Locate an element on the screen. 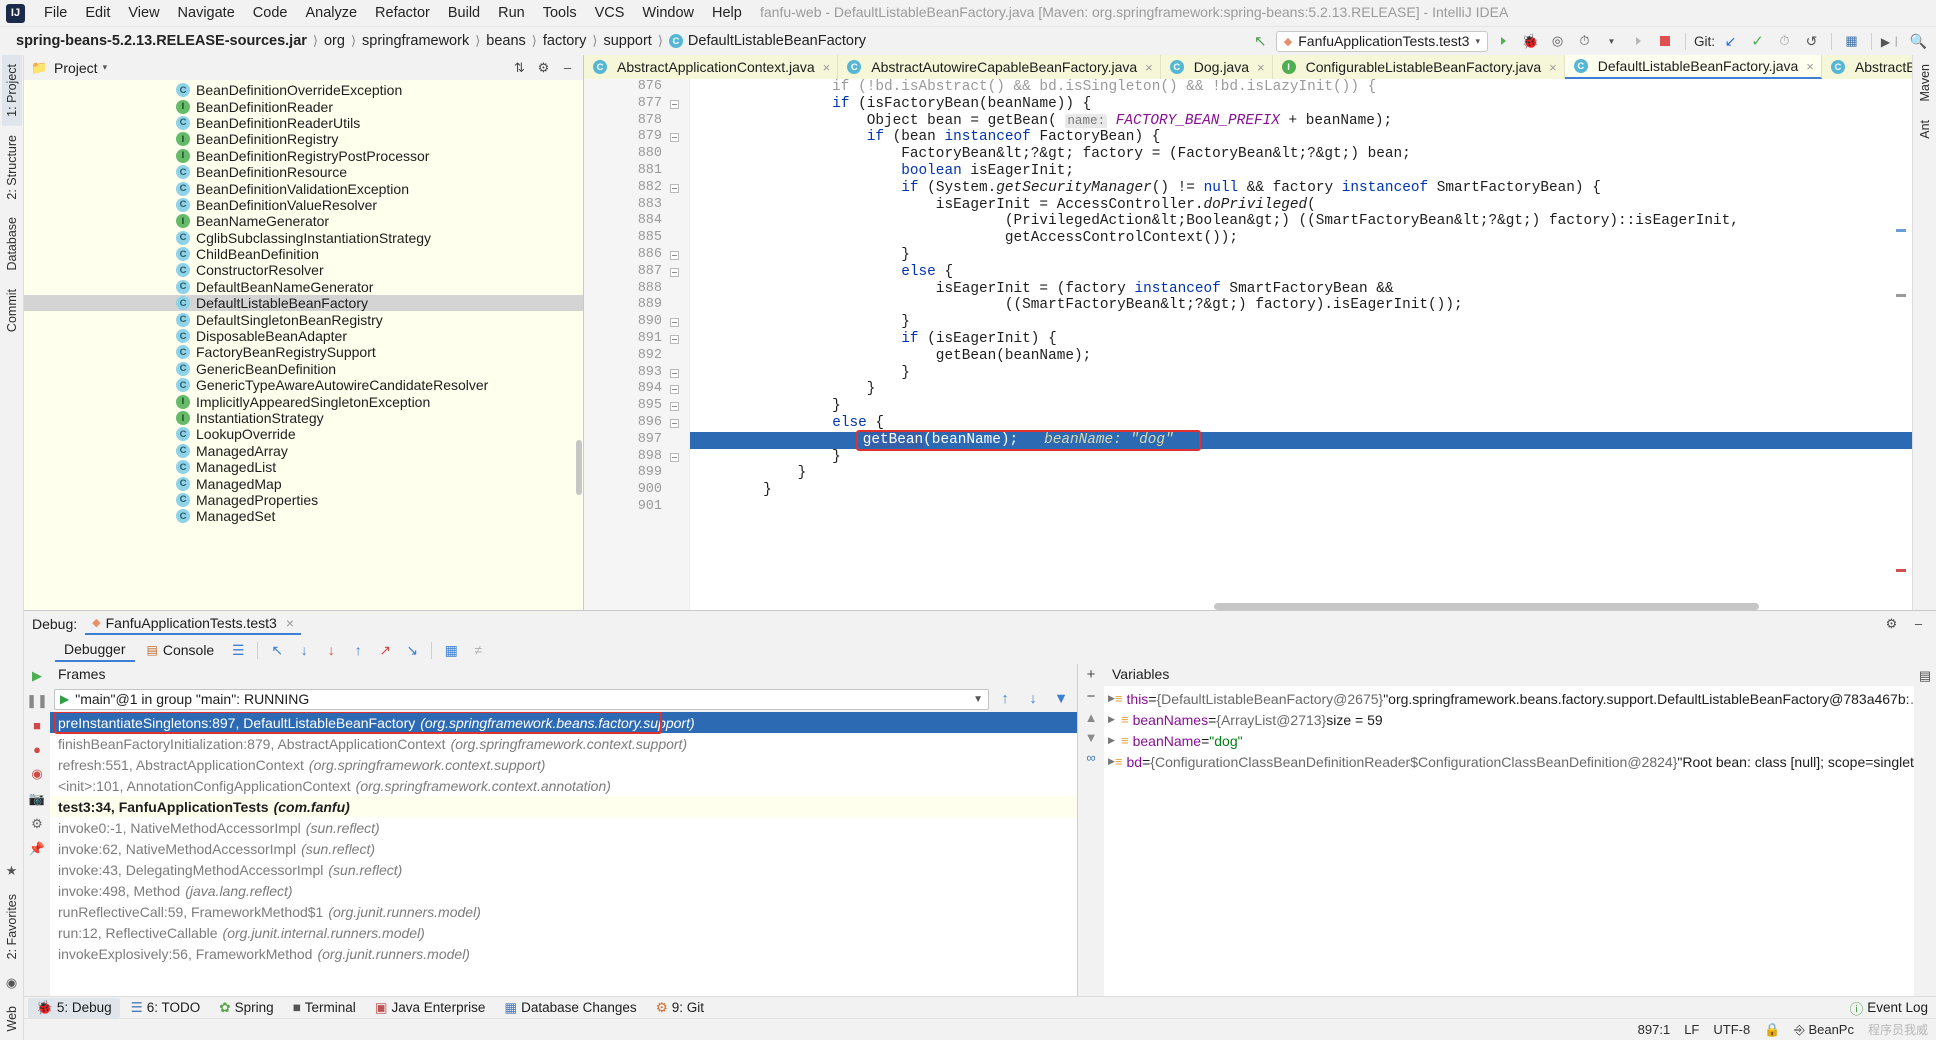 The width and height of the screenshot is (1936, 1040). project-tree-item: C ChildBeanDefinition is located at coordinates (303, 254).